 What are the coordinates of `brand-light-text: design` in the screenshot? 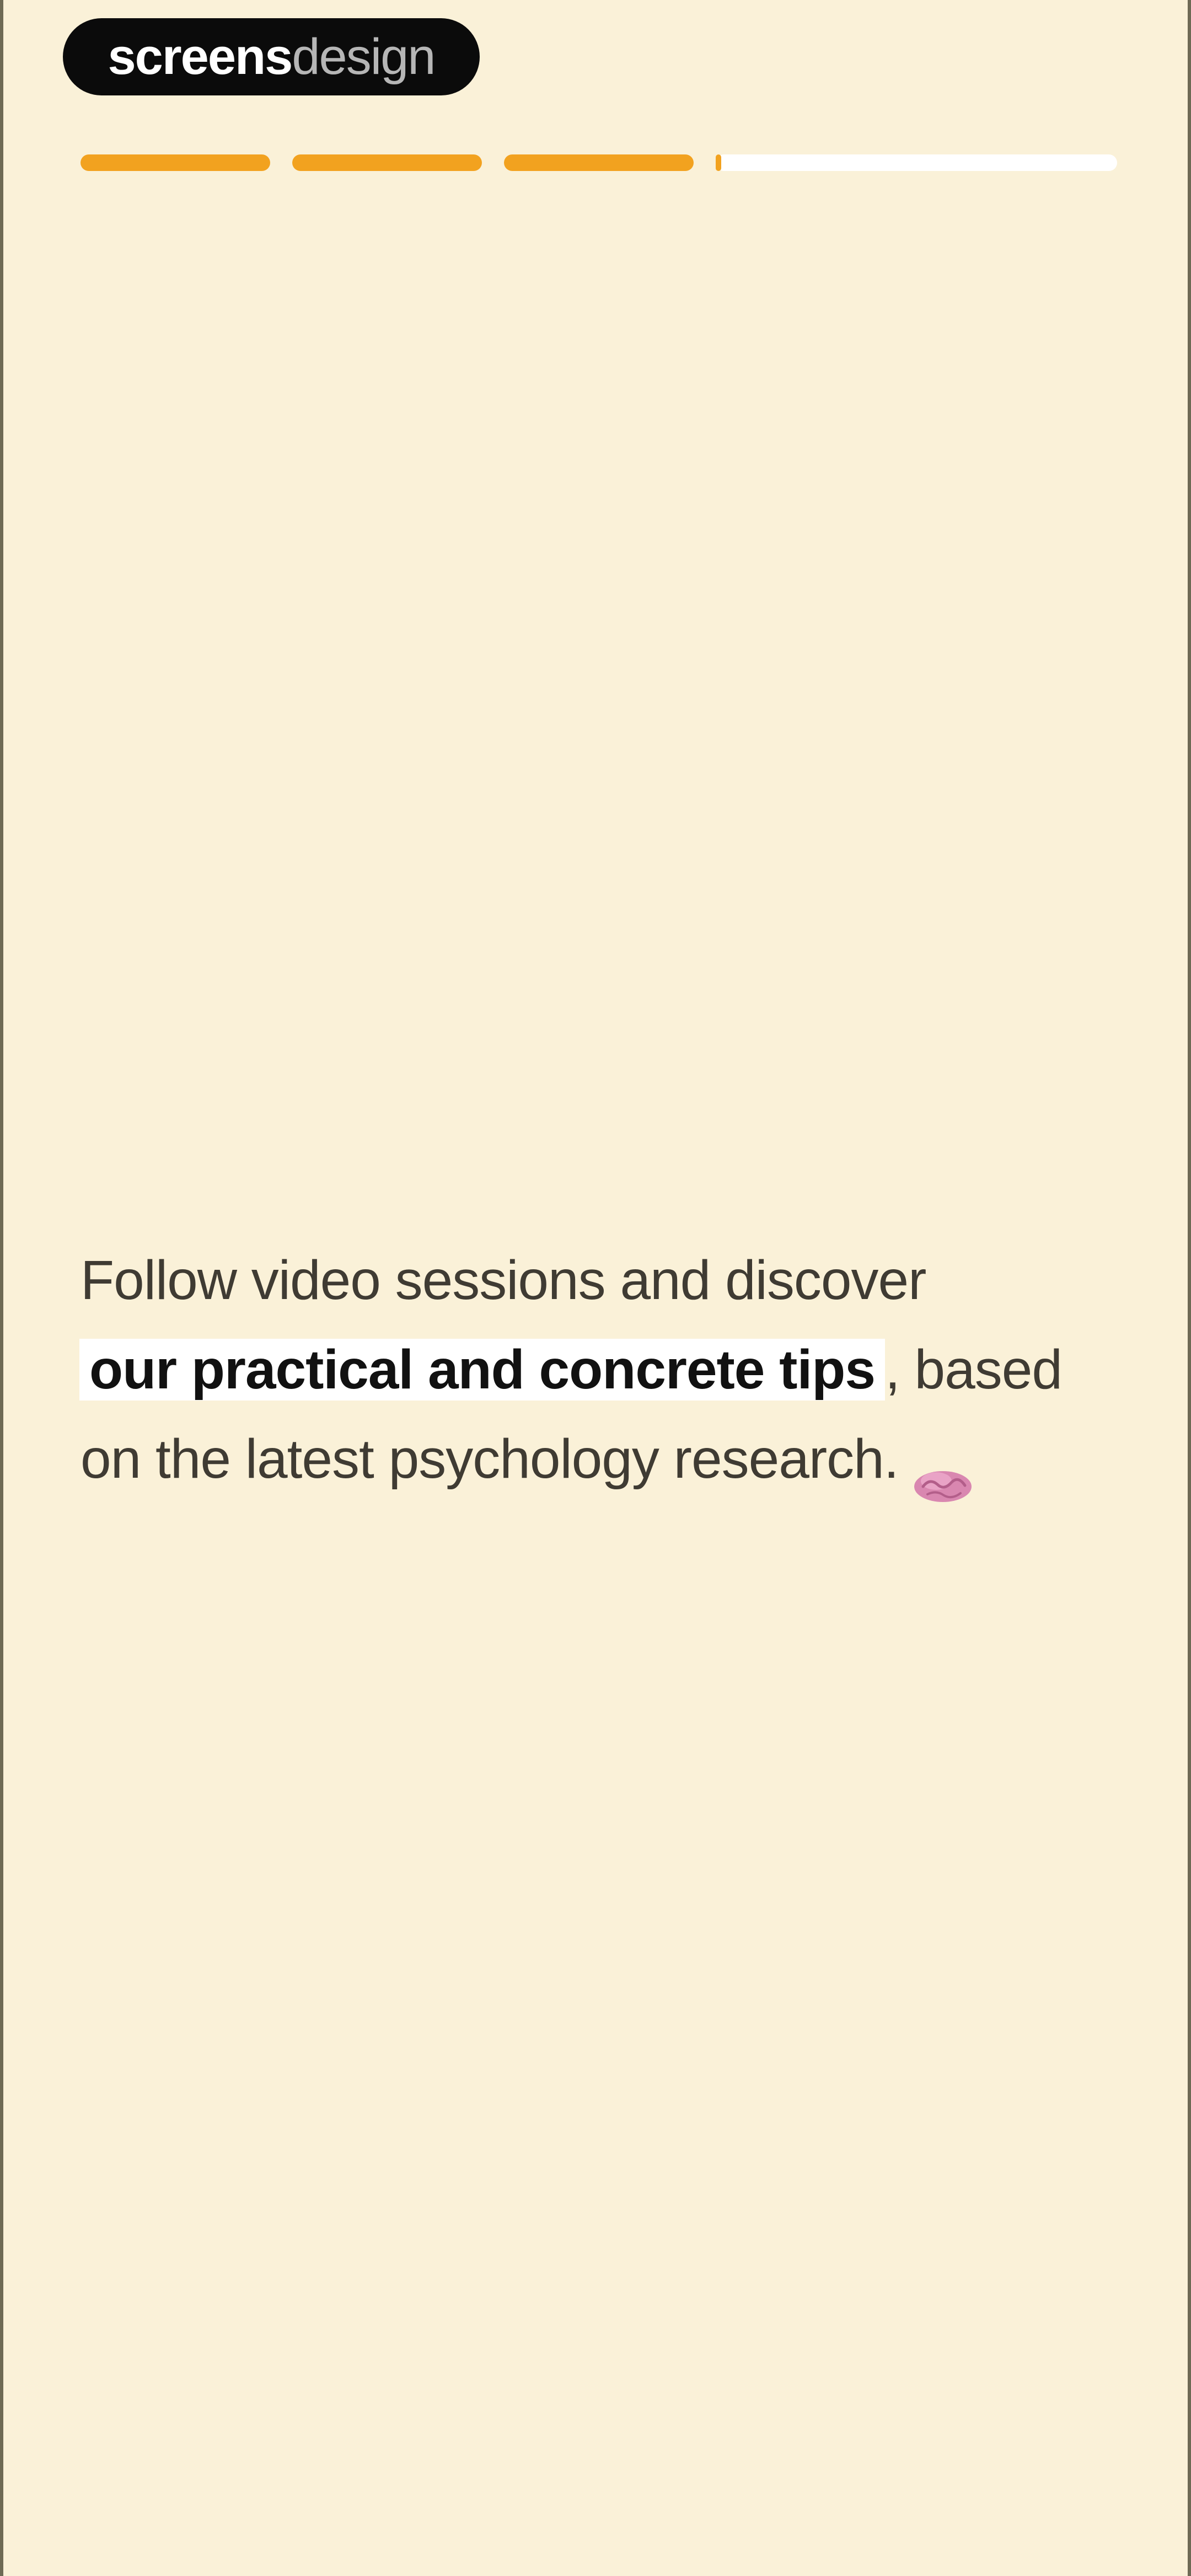 It's located at (364, 57).